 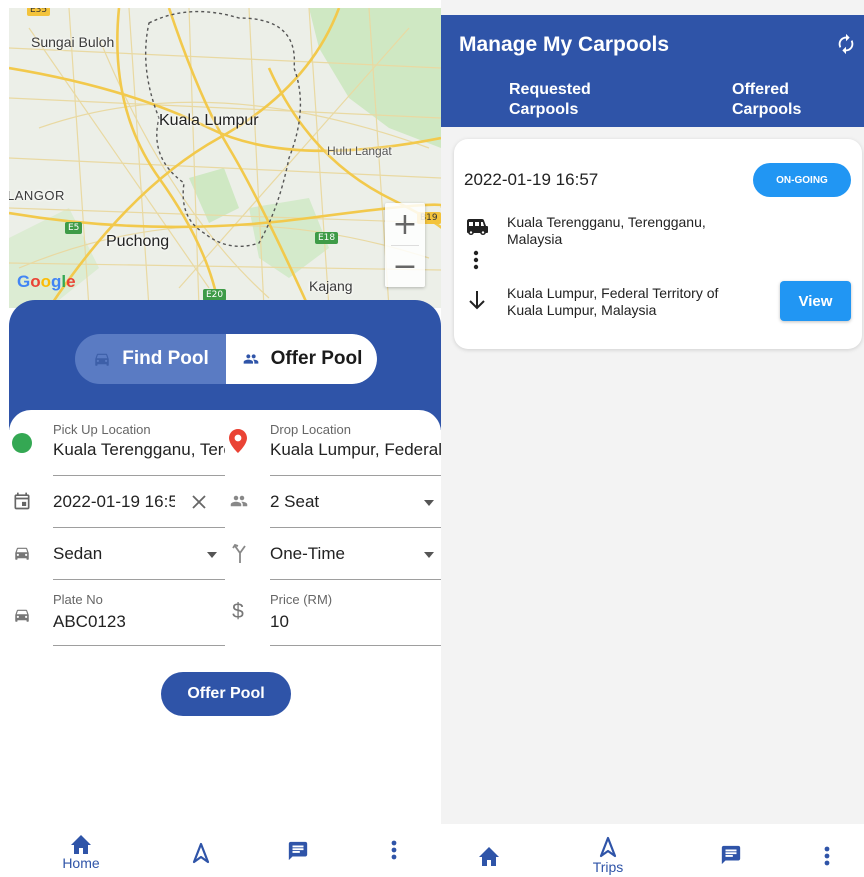 What do you see at coordinates (477, 228) in the screenshot?
I see `bus-icon` at bounding box center [477, 228].